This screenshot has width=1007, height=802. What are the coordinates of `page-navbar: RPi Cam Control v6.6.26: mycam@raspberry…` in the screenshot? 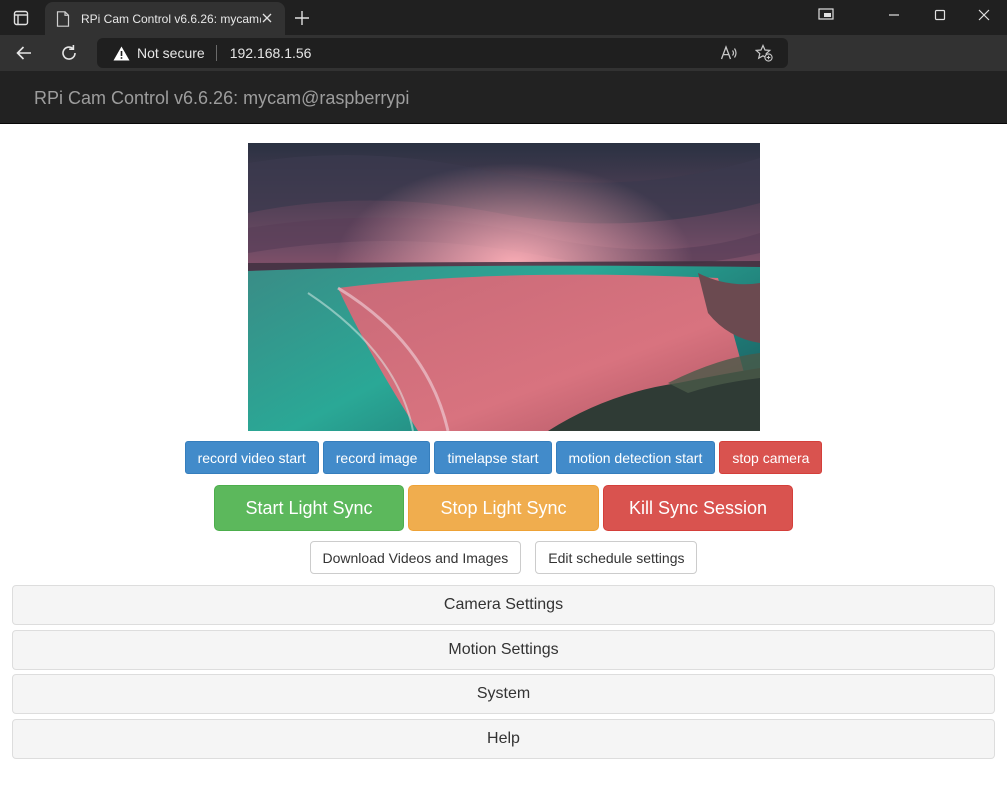 It's located at (503, 97).